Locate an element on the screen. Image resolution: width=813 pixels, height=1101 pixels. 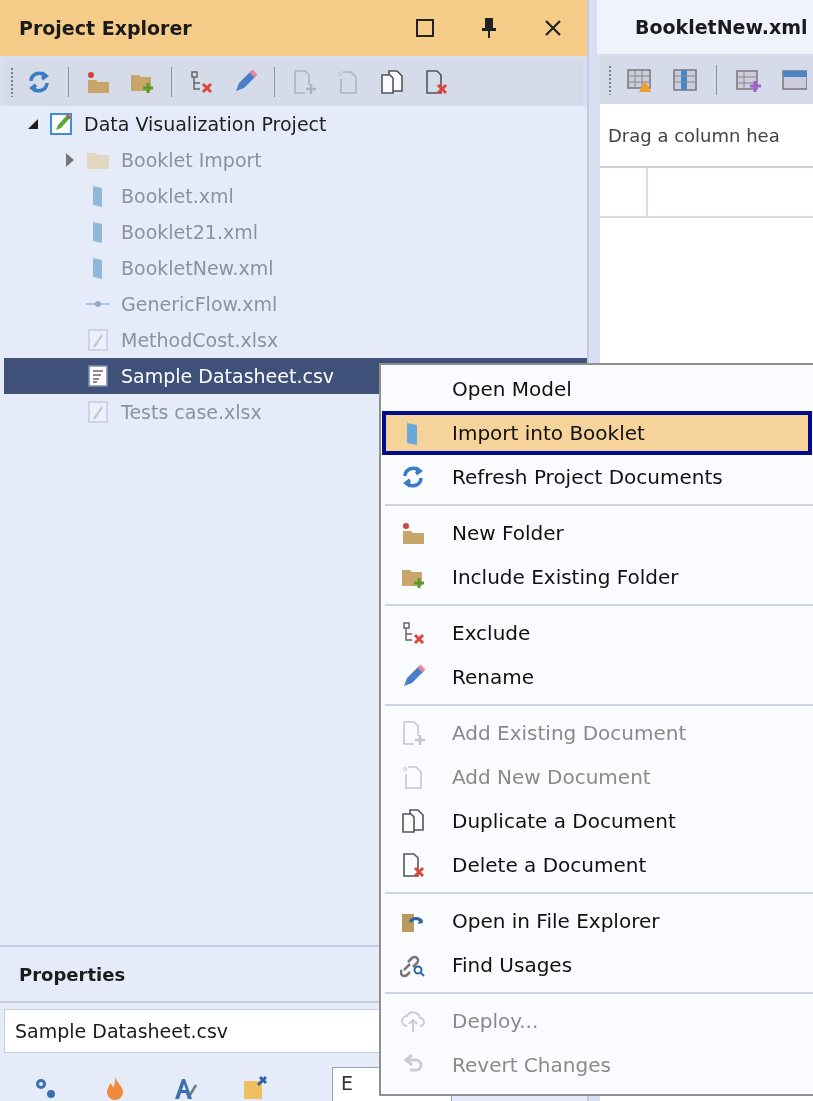
expanded-arrow-icon is located at coordinates (33, 124).